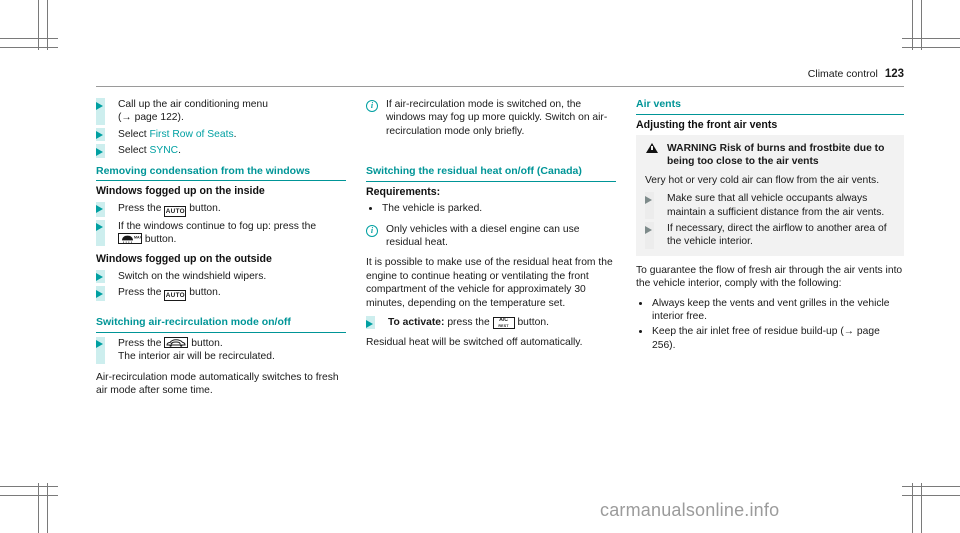 The image size is (960, 533). I want to click on requirement-text: The vehicle is parked., so click(432, 209).